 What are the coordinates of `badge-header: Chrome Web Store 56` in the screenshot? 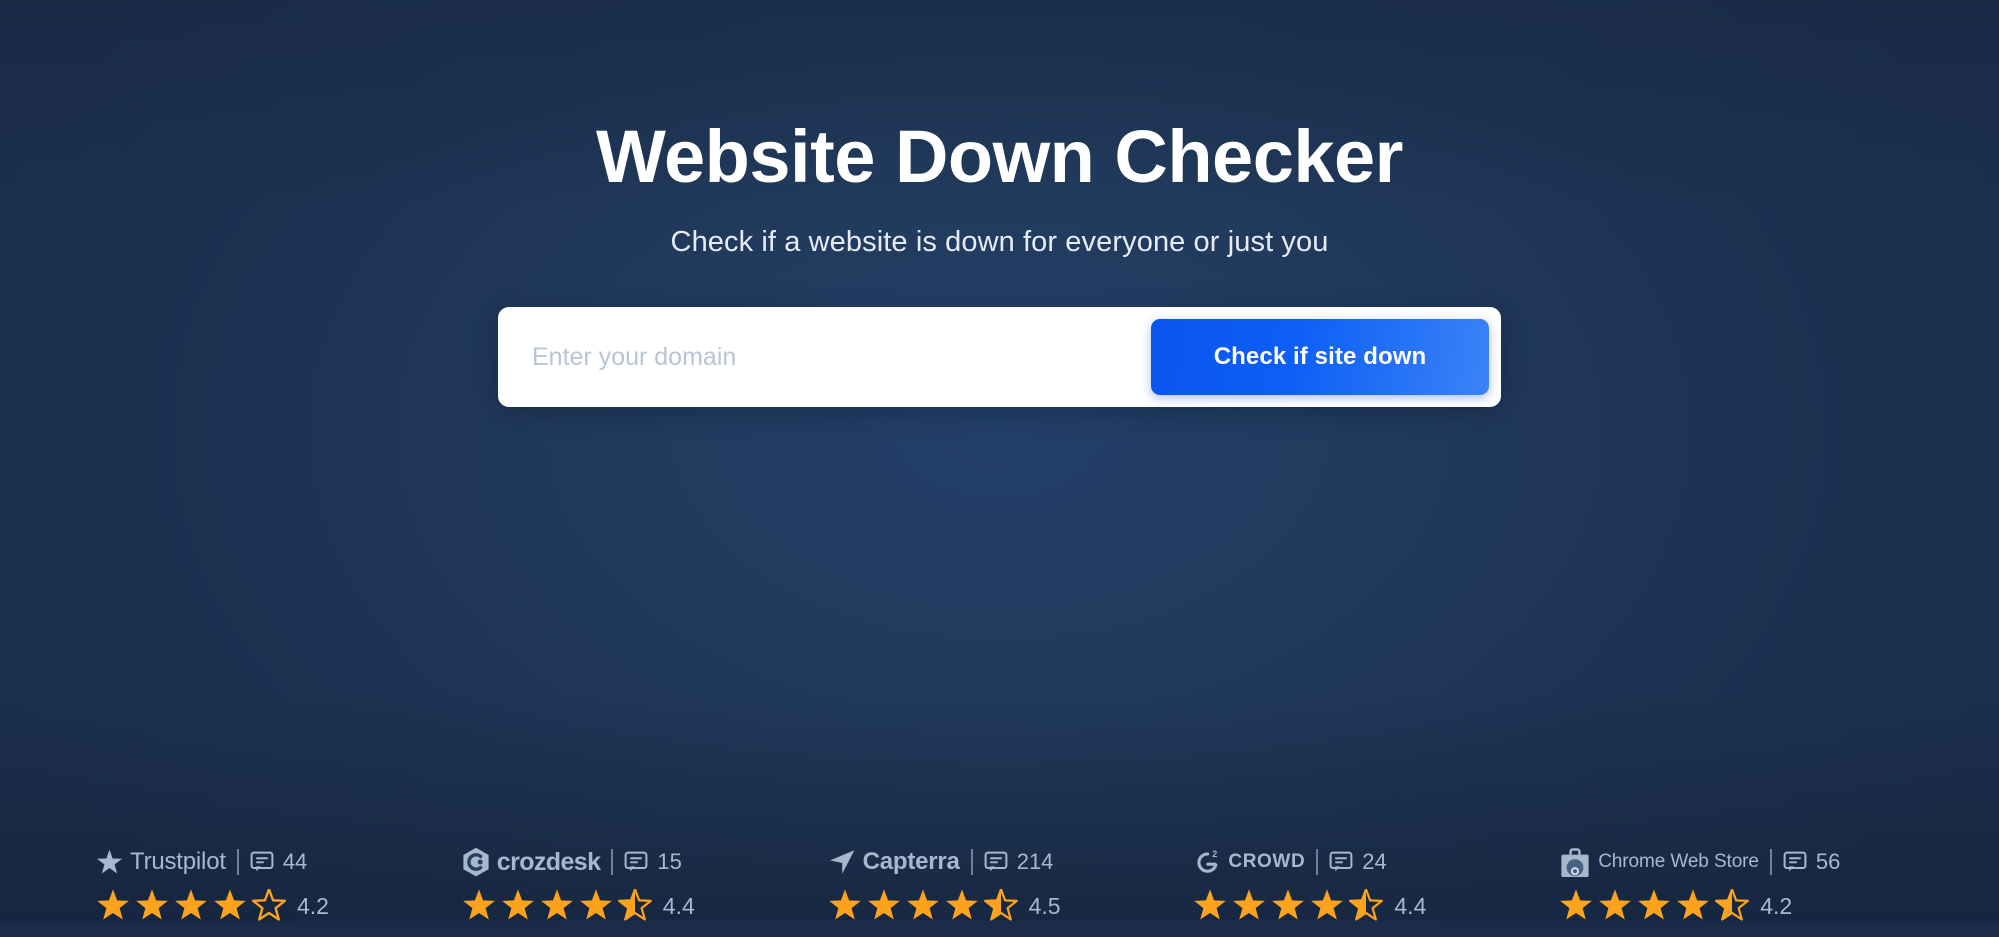 It's located at (1742, 862).